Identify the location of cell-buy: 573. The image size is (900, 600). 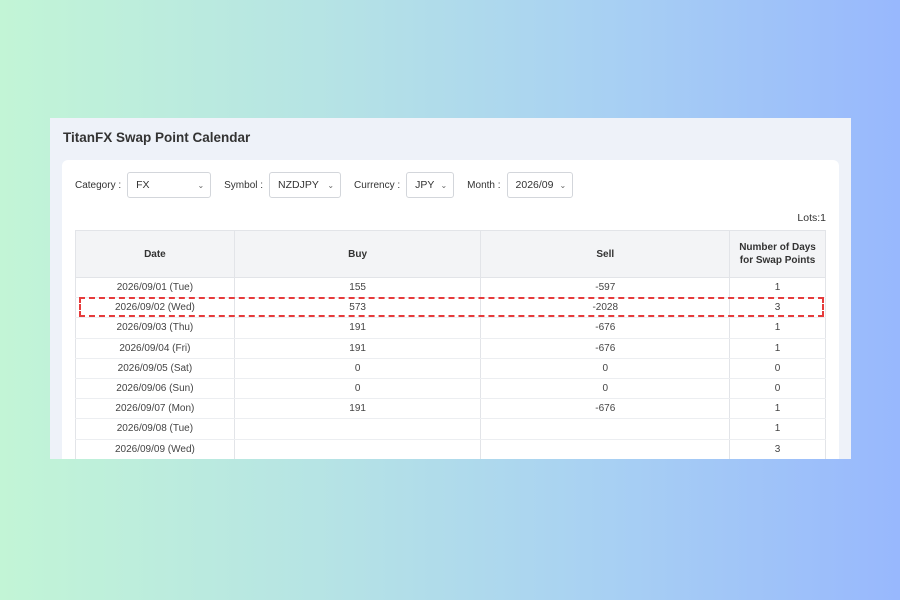
(357, 308).